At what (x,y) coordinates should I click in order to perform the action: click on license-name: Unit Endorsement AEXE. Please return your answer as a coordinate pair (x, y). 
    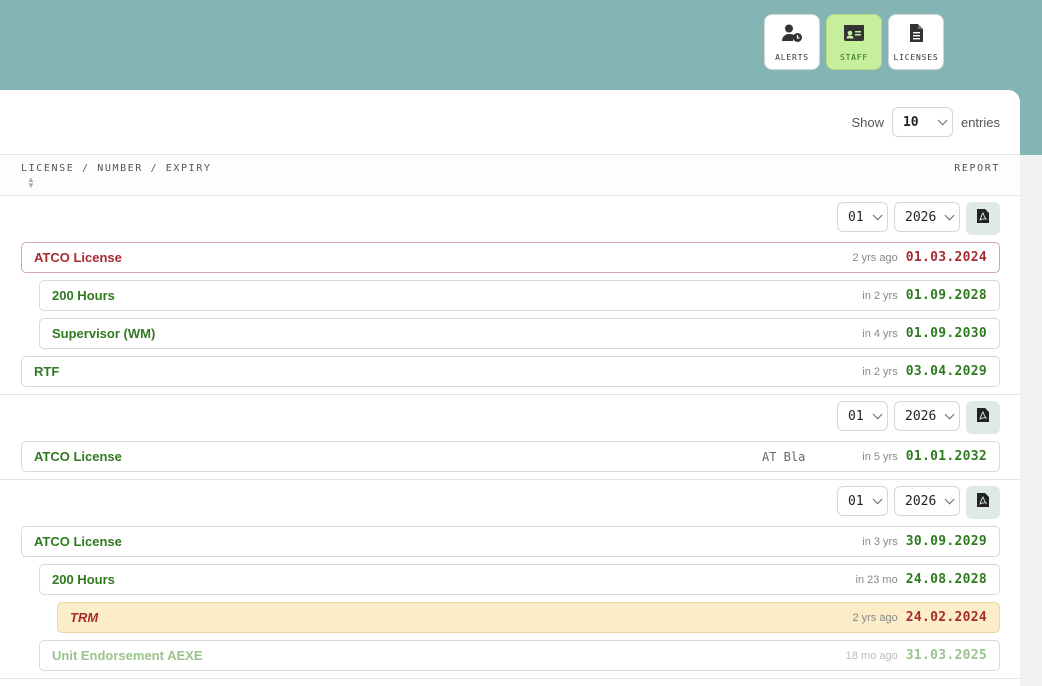
    Looking at the image, I should click on (127, 655).